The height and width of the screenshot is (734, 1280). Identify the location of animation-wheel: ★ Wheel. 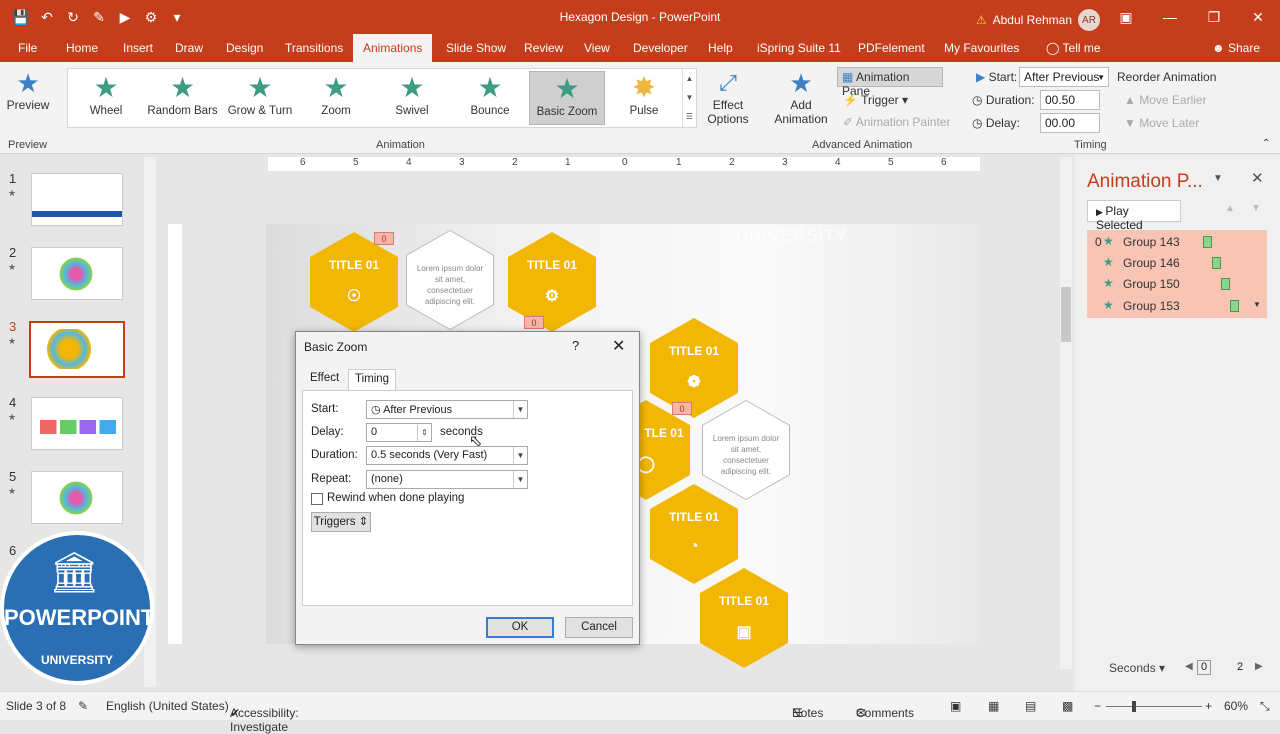
(106, 98).